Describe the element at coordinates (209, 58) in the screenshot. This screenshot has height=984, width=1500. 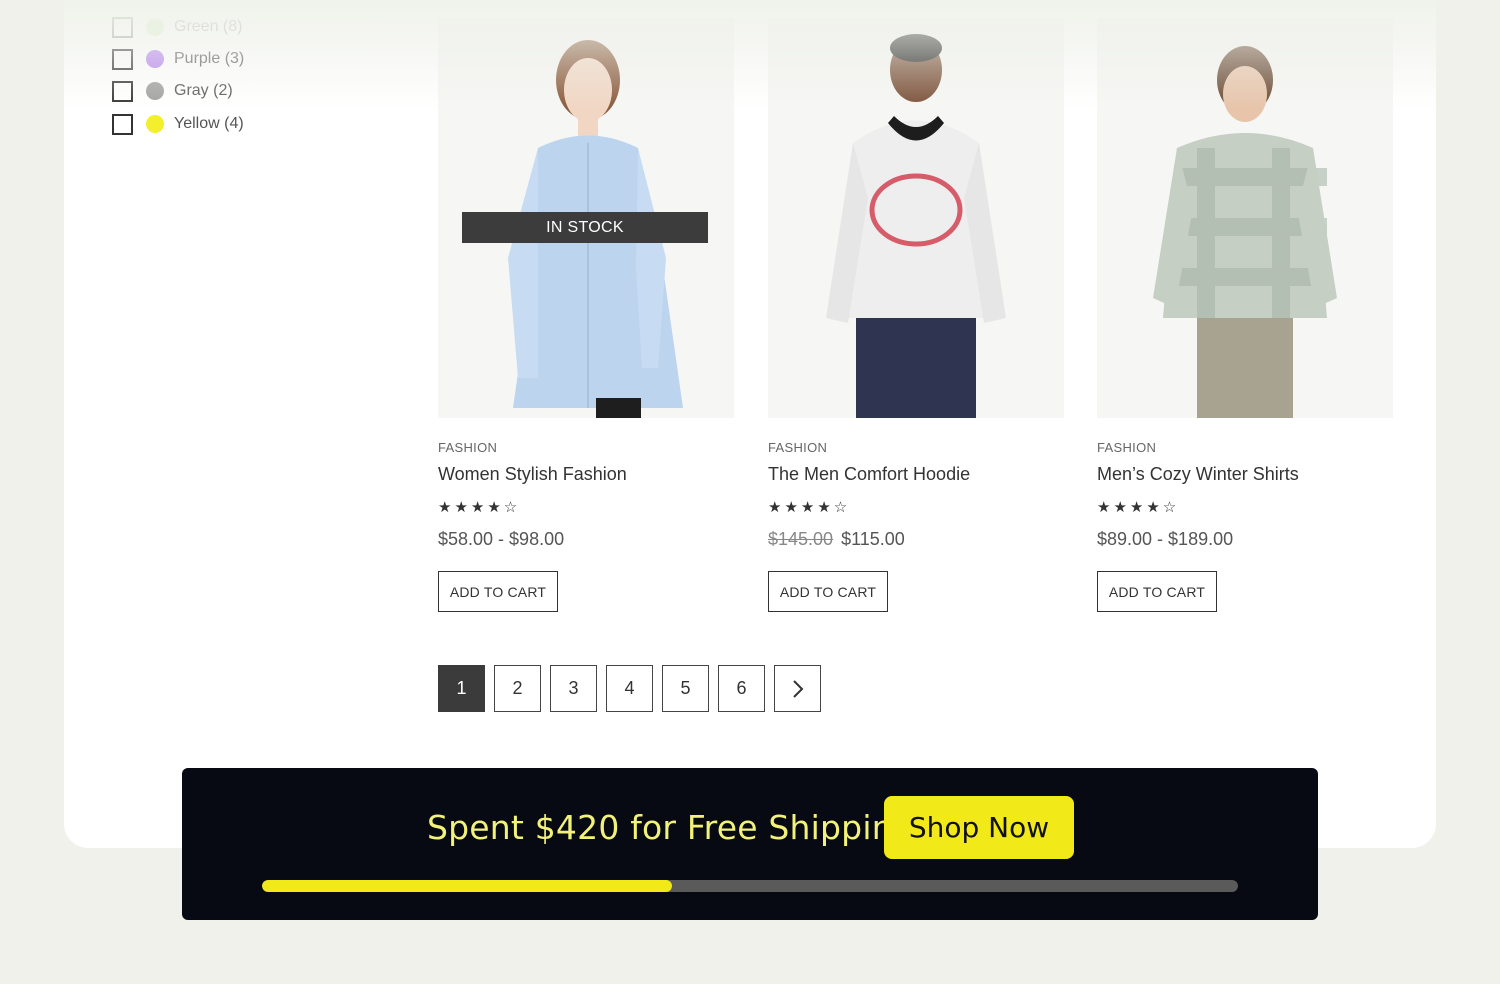
I see `filter-label: Purple (3)` at that location.